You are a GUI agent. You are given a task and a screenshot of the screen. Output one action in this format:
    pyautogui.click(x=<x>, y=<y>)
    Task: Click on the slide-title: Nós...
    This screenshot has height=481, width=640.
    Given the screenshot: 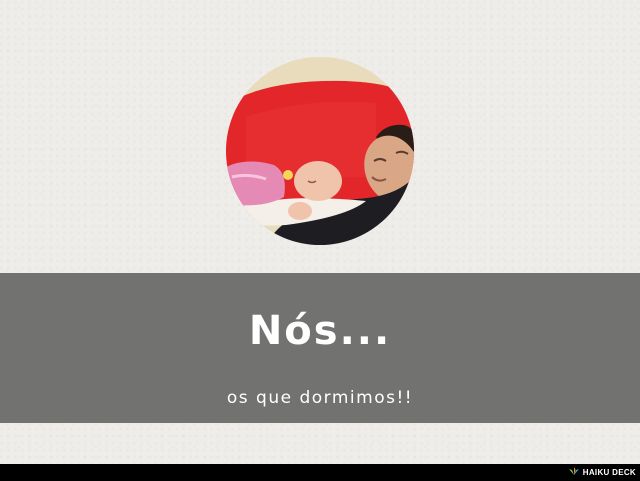 What is the action you would take?
    pyautogui.click(x=320, y=331)
    